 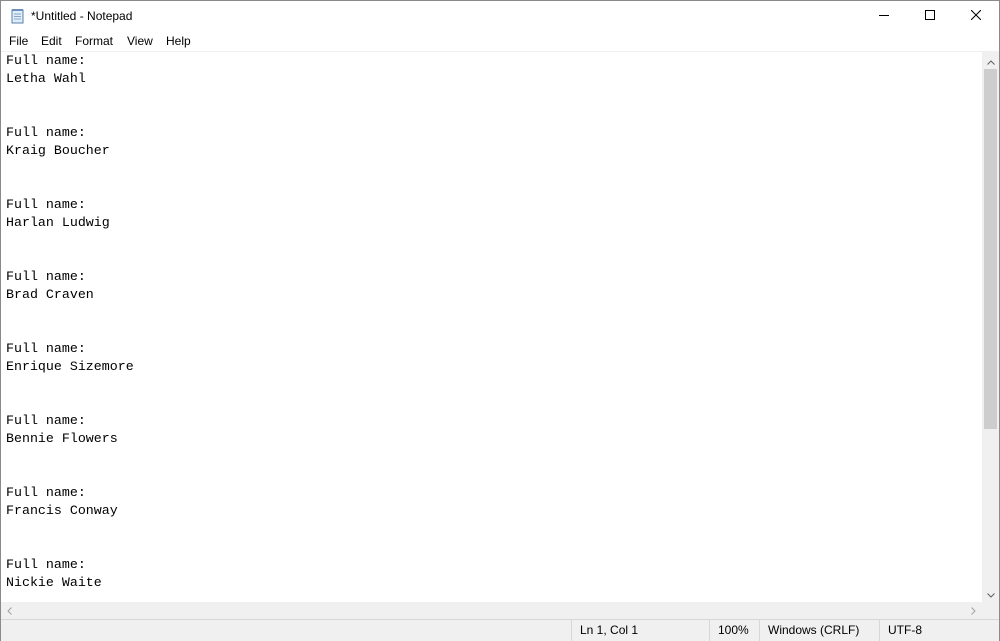 I want to click on minimize-icon, so click(x=884, y=16).